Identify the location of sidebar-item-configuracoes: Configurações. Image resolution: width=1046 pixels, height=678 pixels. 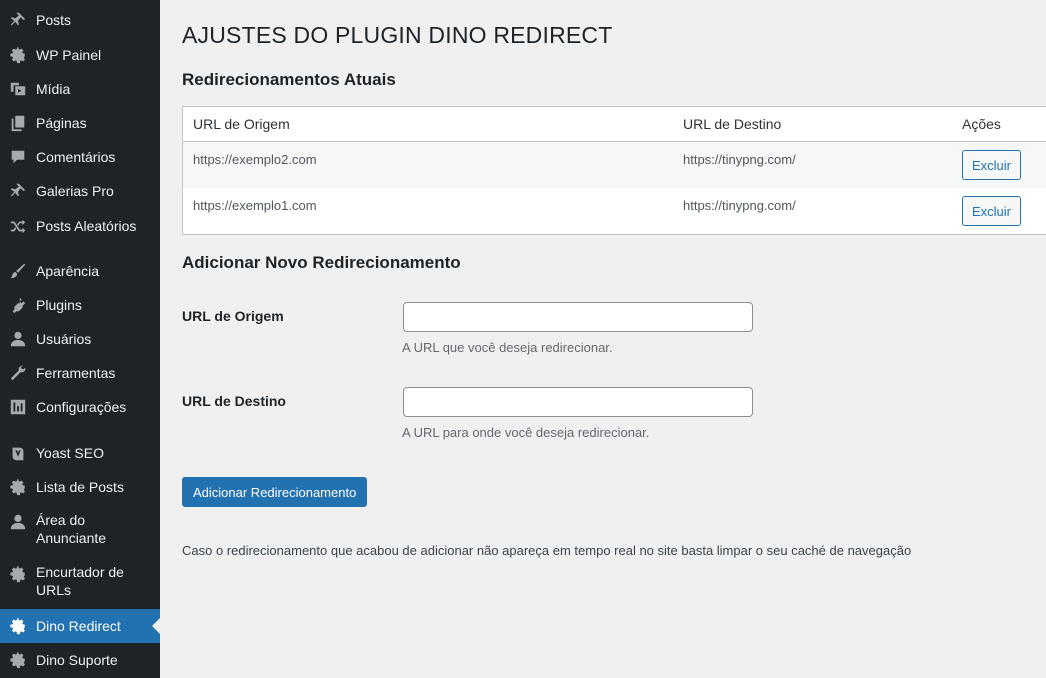
(80, 407).